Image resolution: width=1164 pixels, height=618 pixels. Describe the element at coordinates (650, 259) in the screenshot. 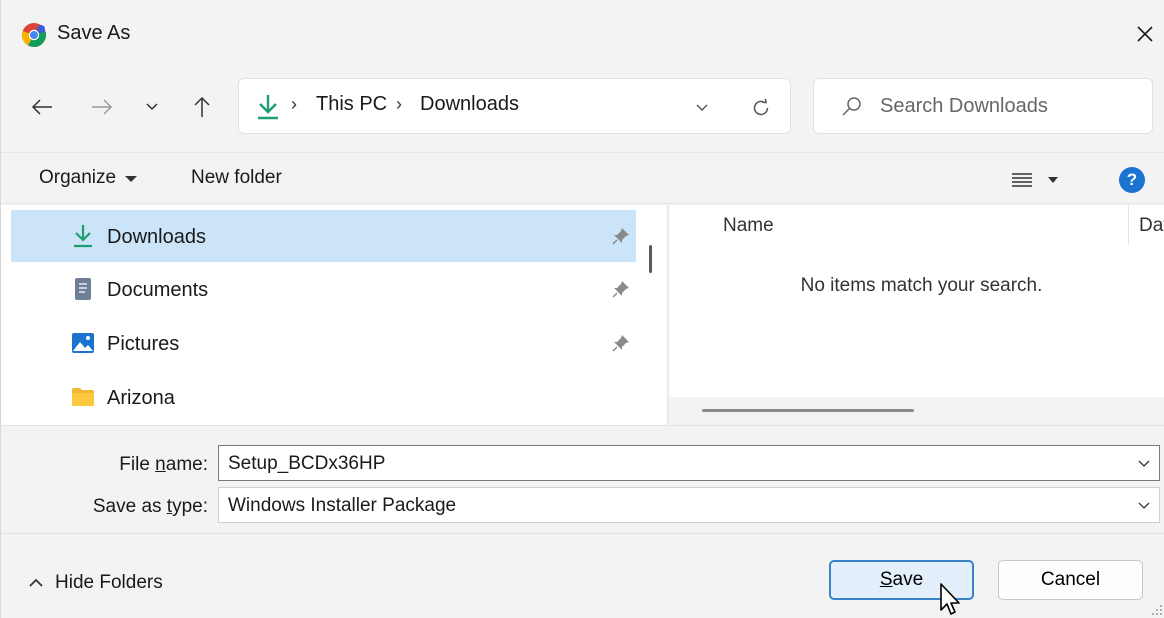

I see `nav-pane-scrollbar` at that location.